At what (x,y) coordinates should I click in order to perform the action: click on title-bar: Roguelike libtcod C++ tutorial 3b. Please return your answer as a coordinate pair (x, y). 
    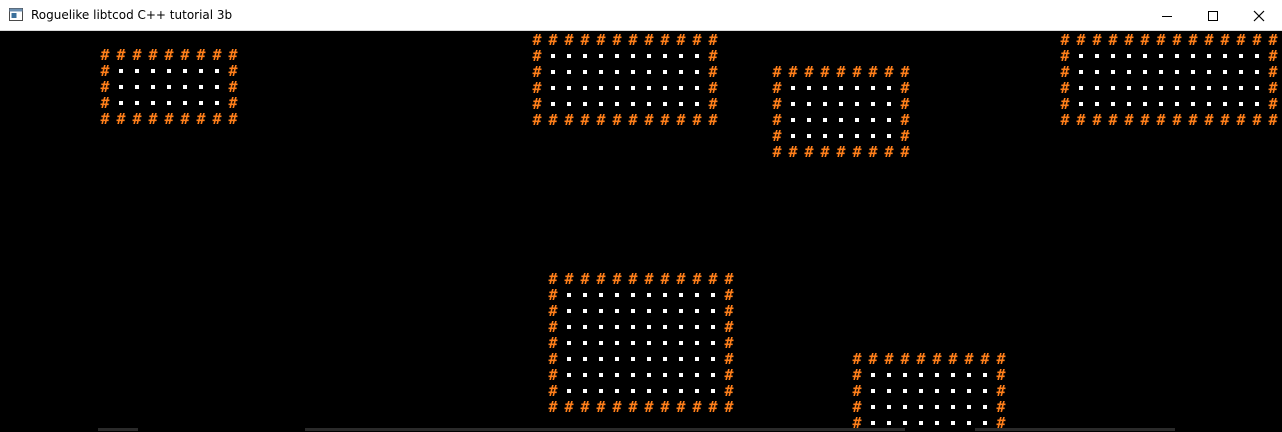
    Looking at the image, I should click on (641, 15).